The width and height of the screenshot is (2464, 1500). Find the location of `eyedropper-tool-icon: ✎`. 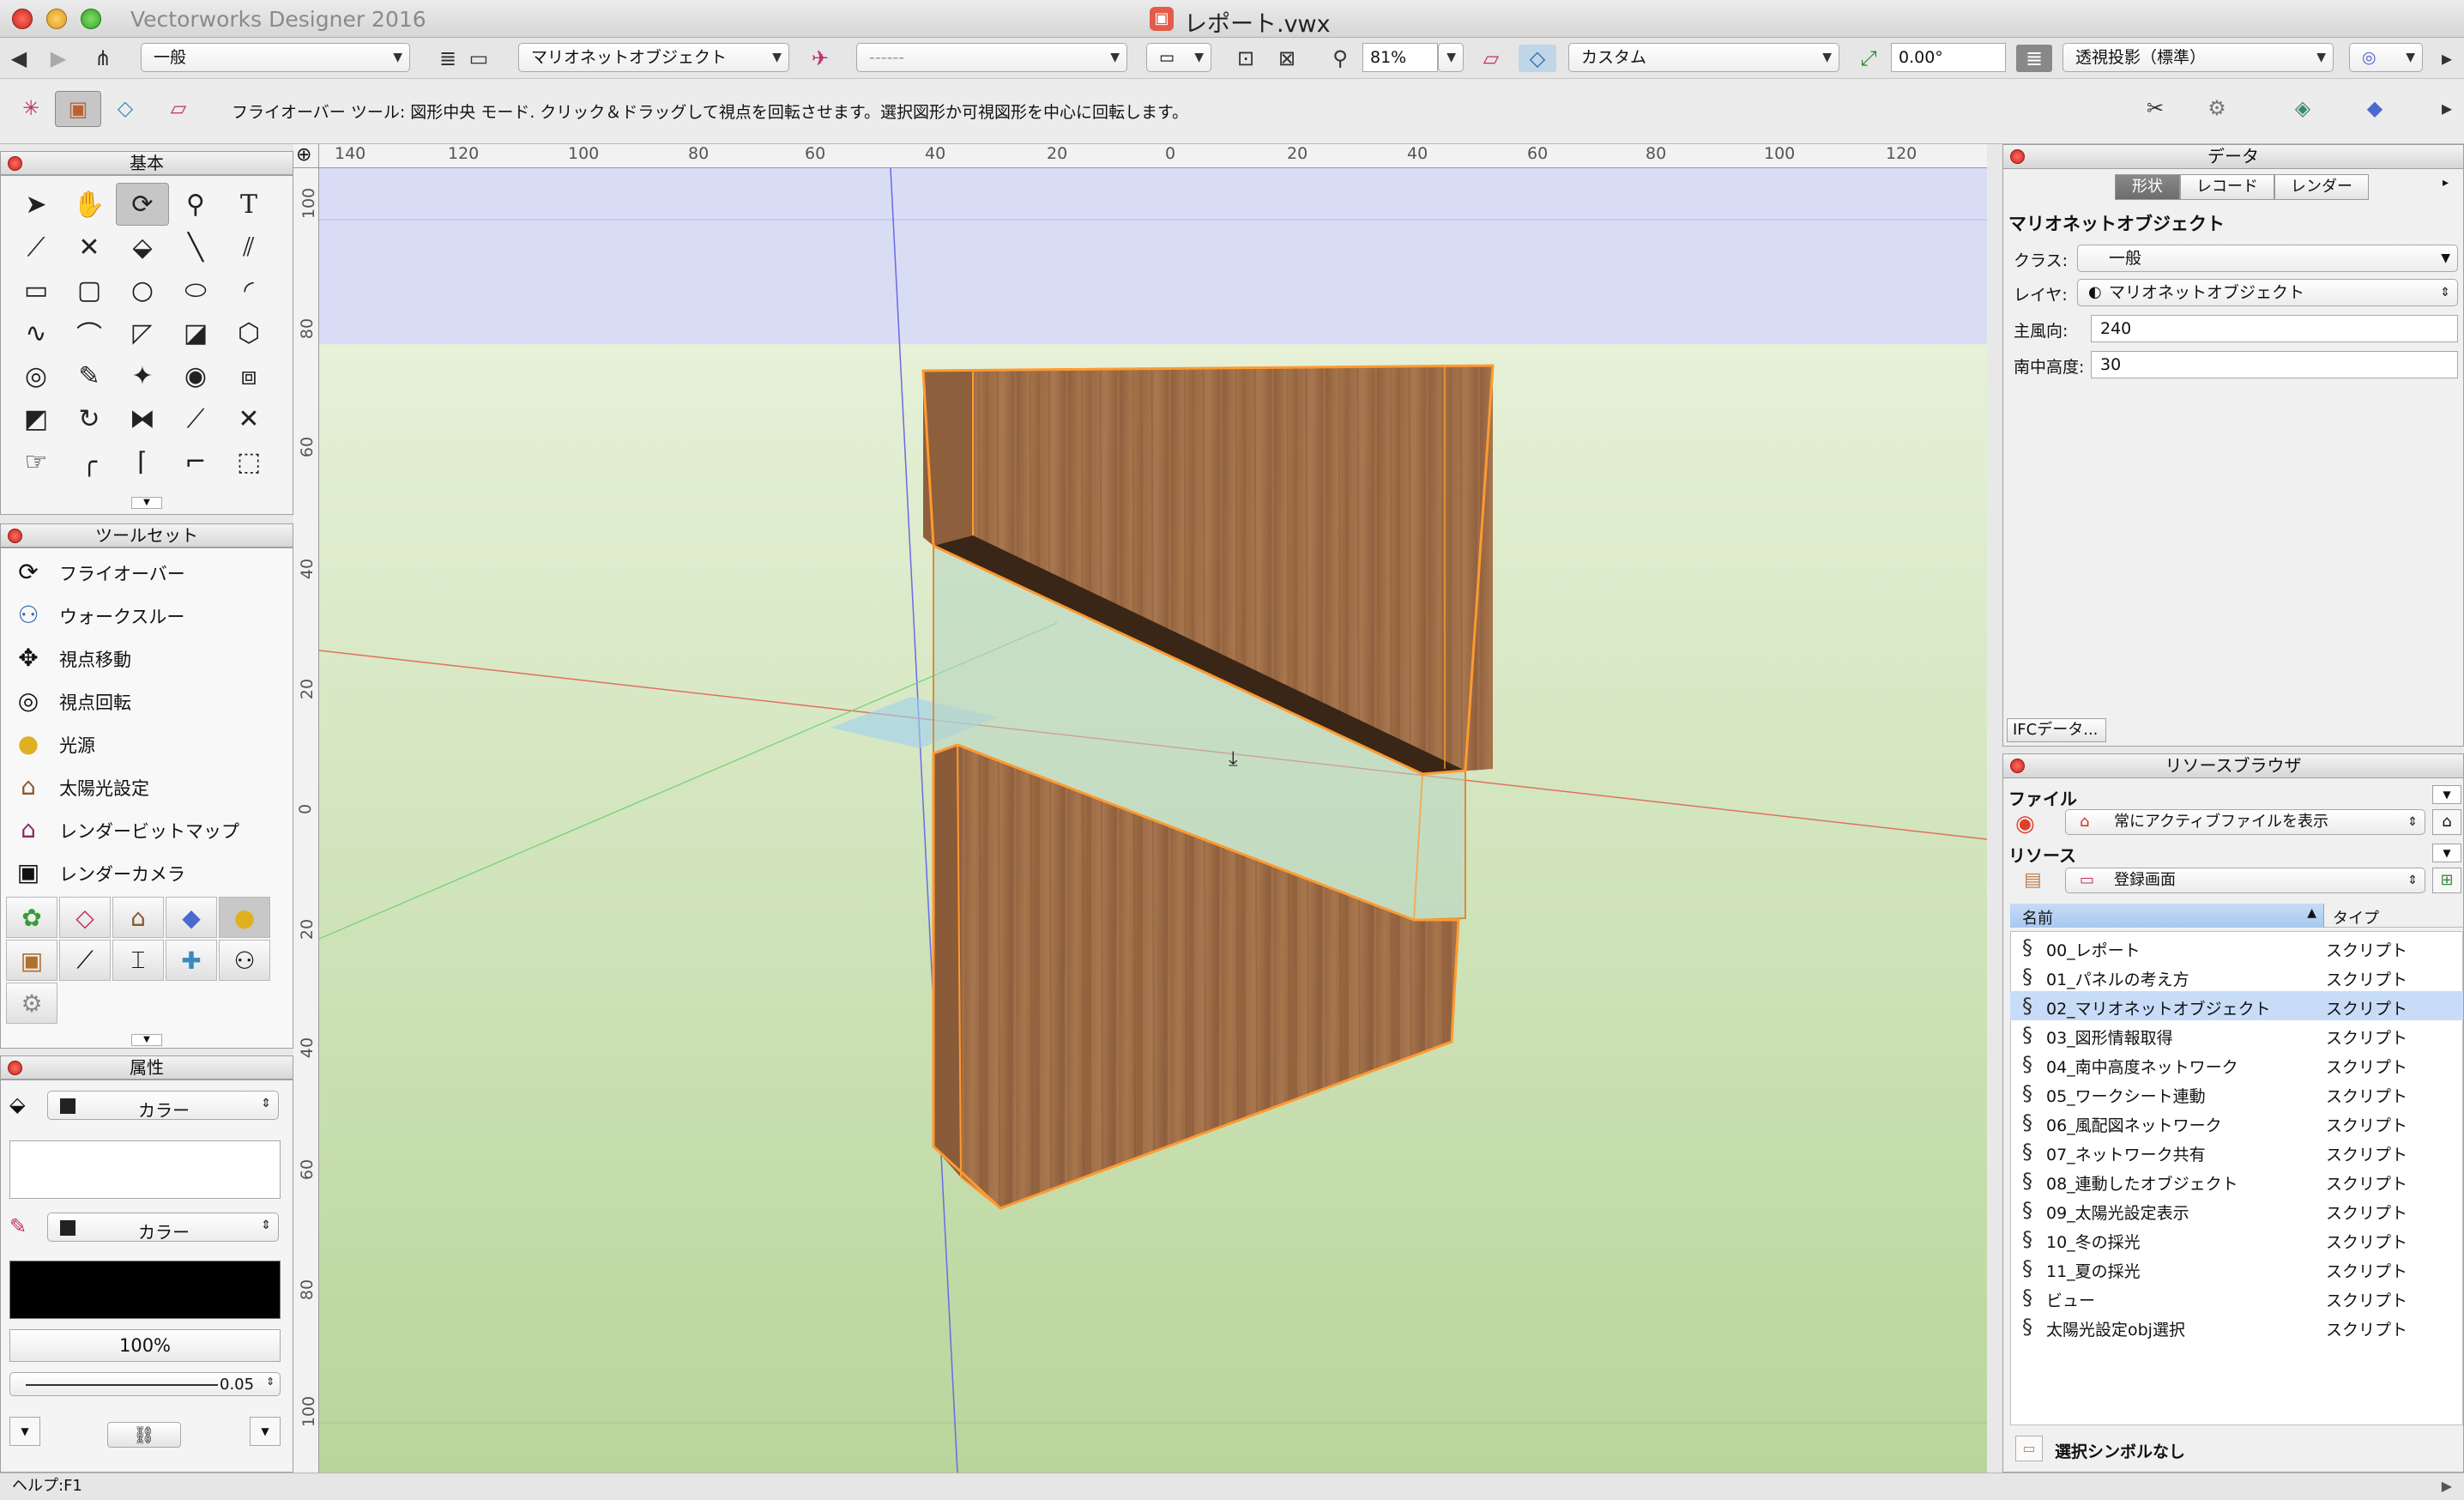

eyedropper-tool-icon: ✎ is located at coordinates (89, 375).